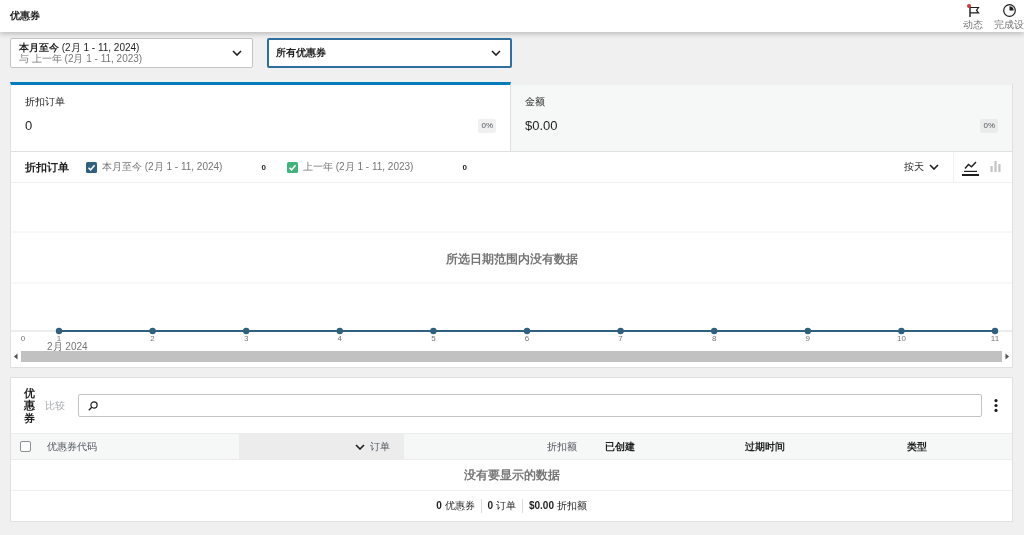 This screenshot has height=535, width=1024. What do you see at coordinates (389, 53) in the screenshot?
I see `coupon-filter-dropdown: 所有优惠券` at bounding box center [389, 53].